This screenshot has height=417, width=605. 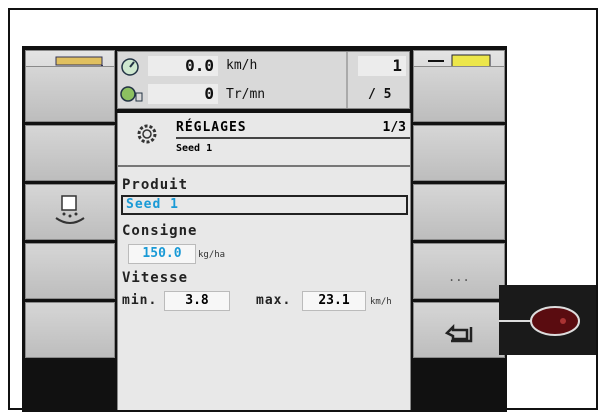 I want to click on page-counter-current: 1, so click(x=382, y=66).